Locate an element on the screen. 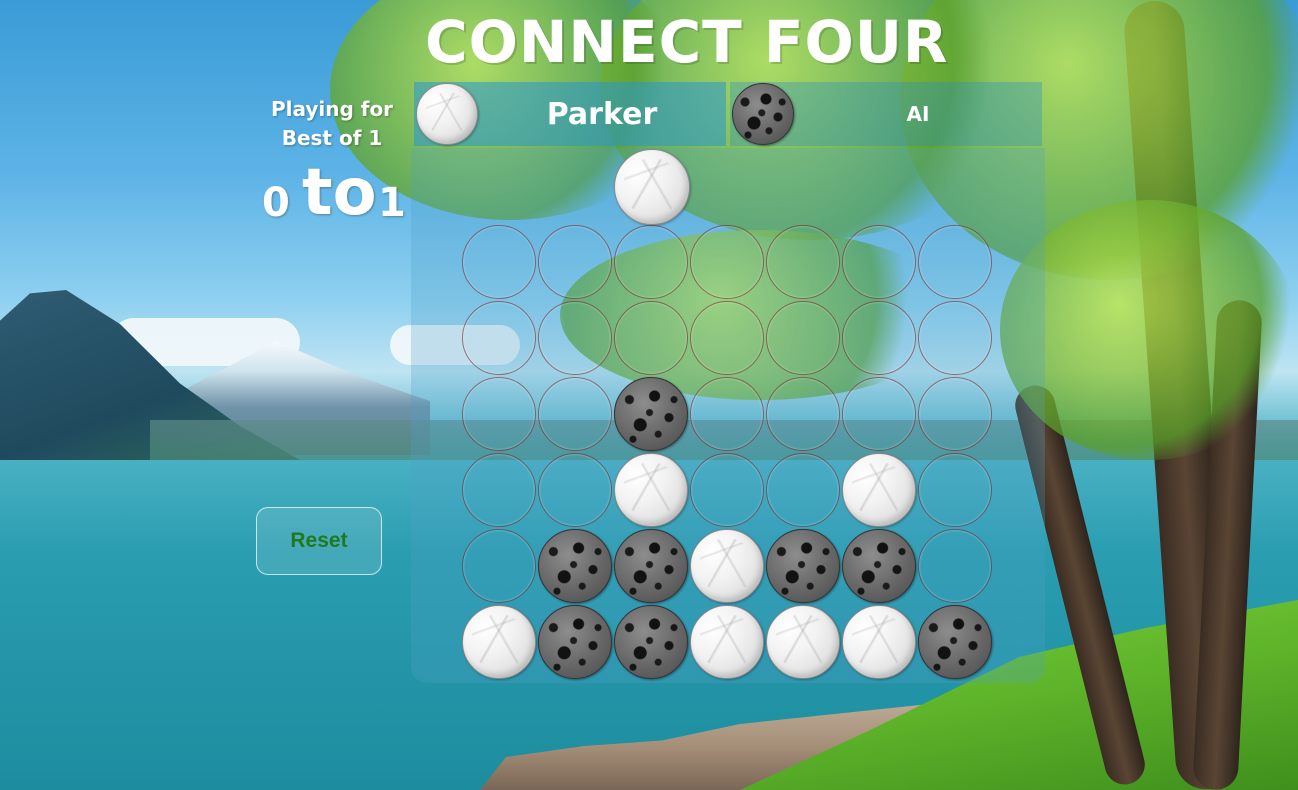 This screenshot has width=1298, height=790. board-slot-r1-c3 is located at coordinates (727, 338).